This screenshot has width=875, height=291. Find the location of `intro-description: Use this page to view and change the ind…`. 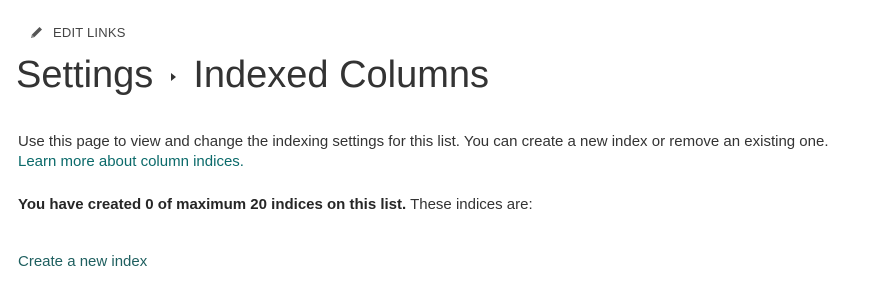

intro-description: Use this page to view and change the ind… is located at coordinates (443, 152).